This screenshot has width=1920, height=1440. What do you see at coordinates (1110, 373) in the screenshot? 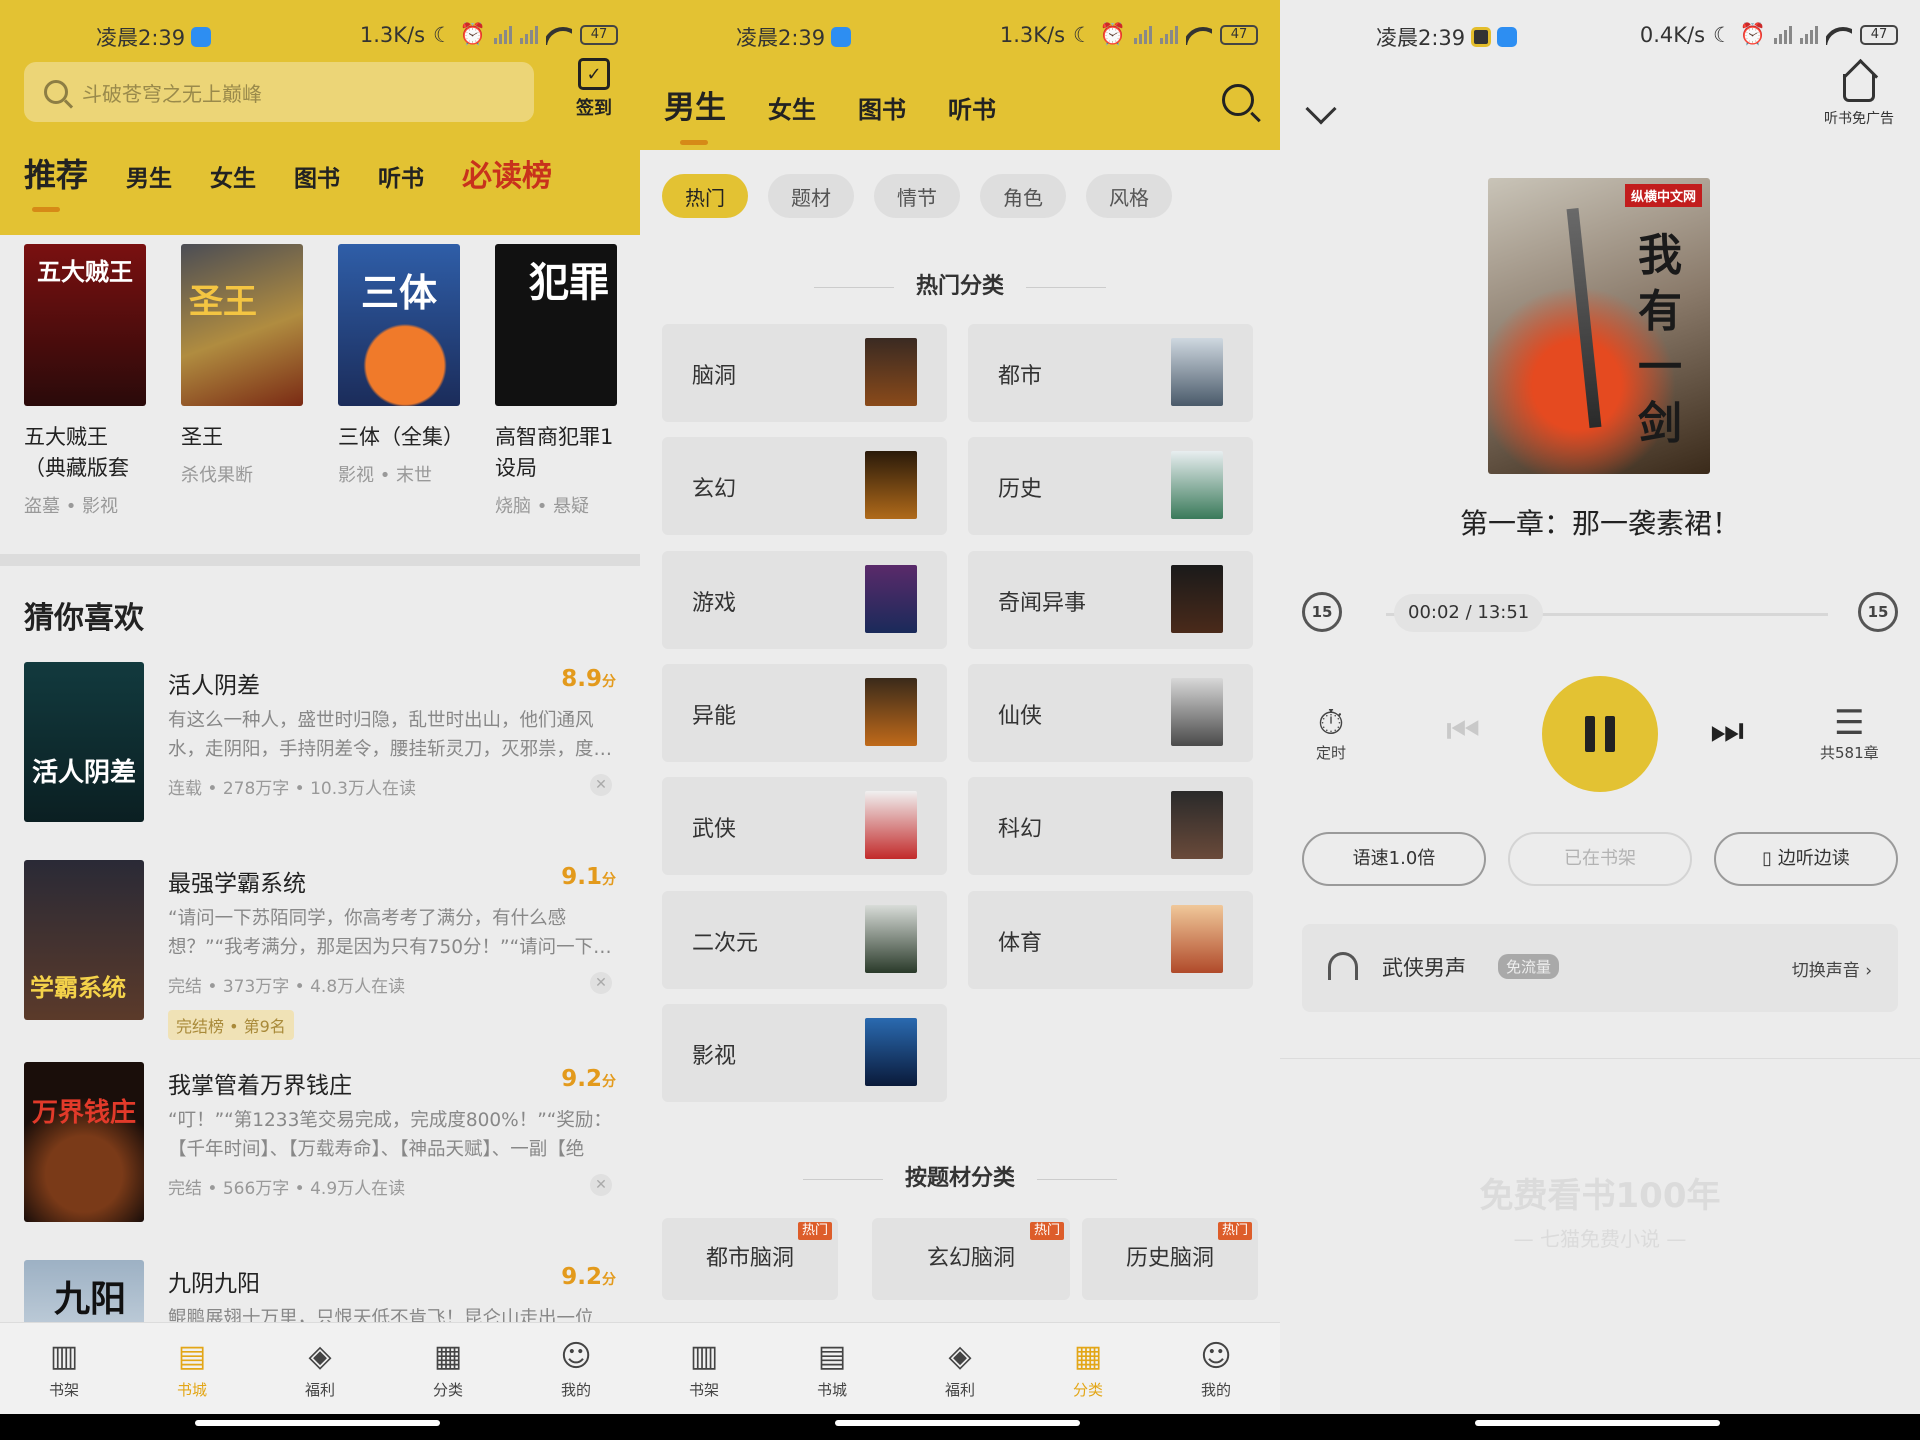
I see `category-cell: 都市` at bounding box center [1110, 373].